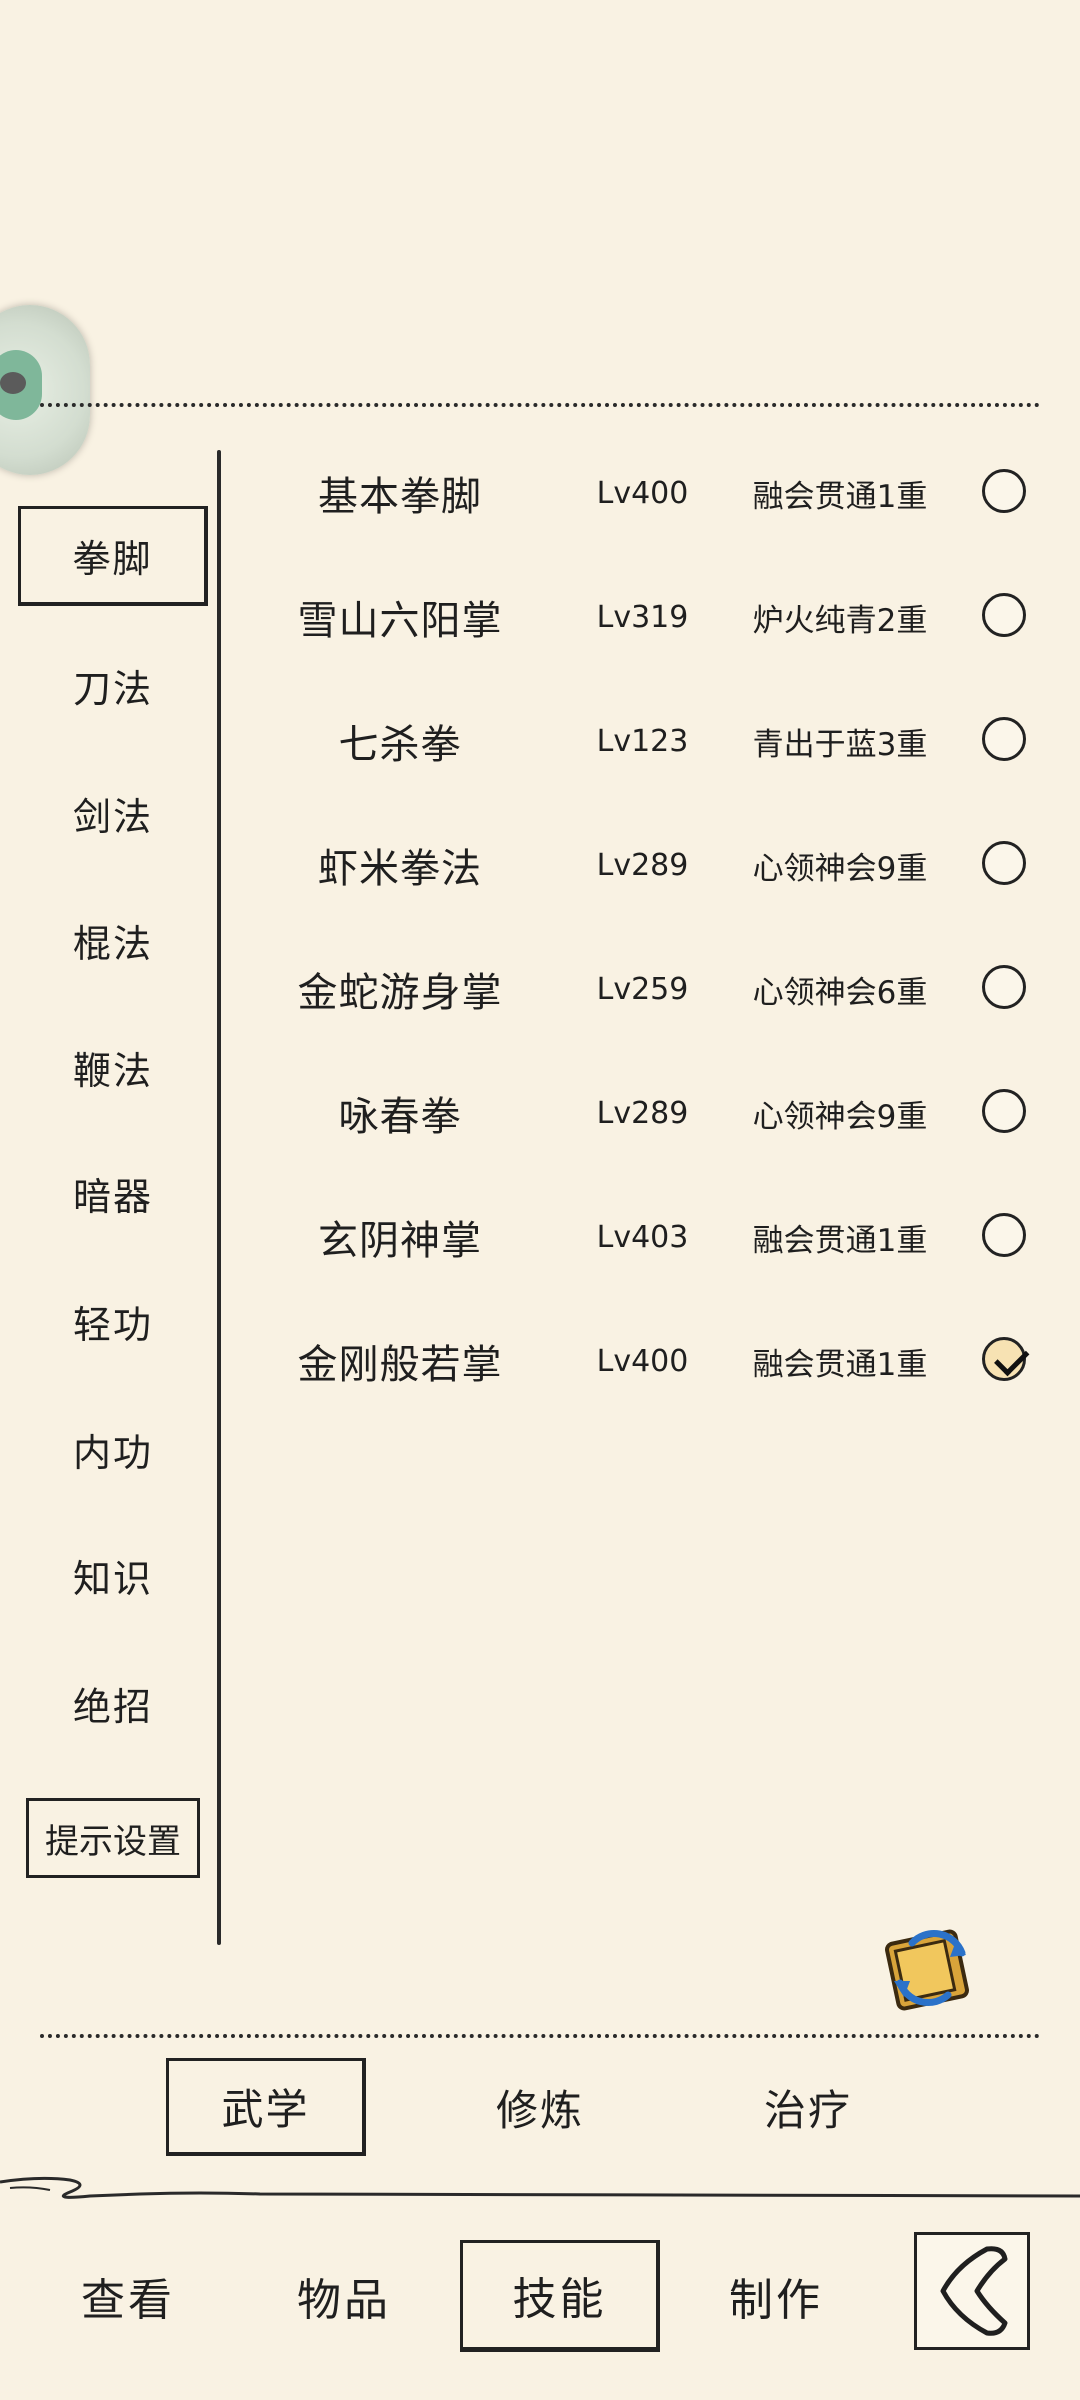 Image resolution: width=1080 pixels, height=2400 pixels. I want to click on skill-row: 咏春拳 Lv289 心领神会9重, so click(650, 1113).